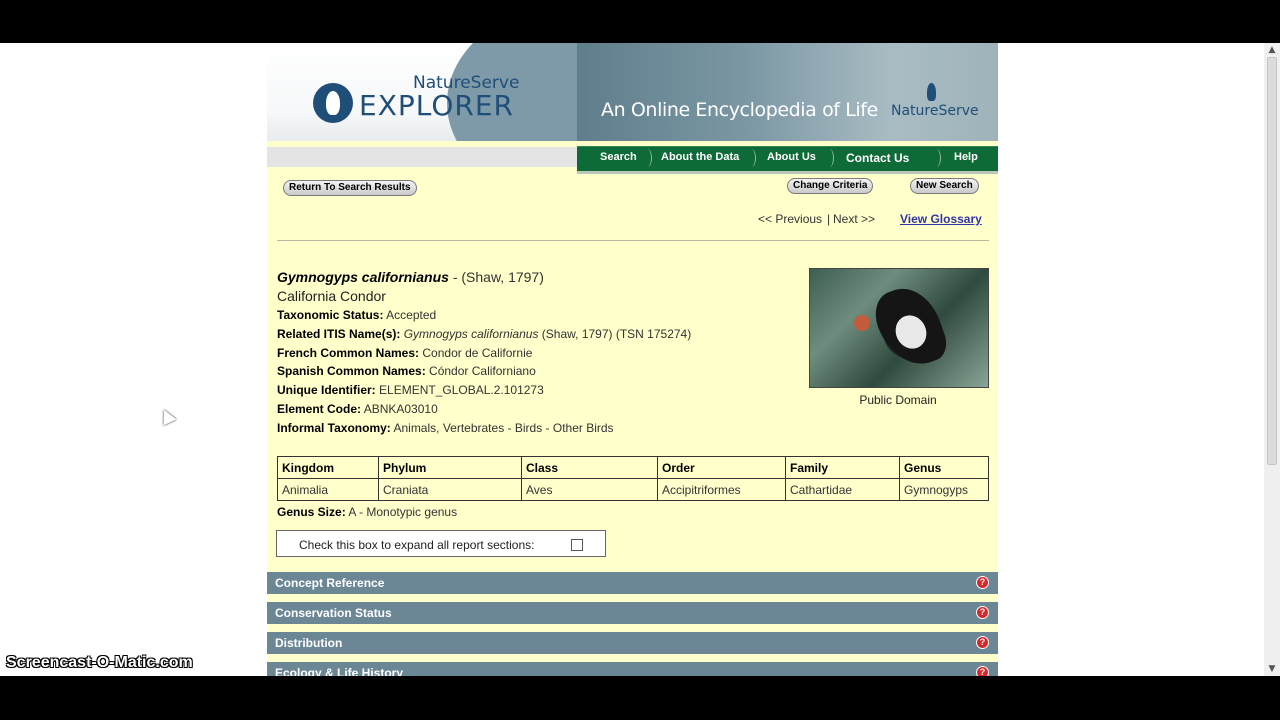  I want to click on natureserve-bird-icon, so click(931, 92).